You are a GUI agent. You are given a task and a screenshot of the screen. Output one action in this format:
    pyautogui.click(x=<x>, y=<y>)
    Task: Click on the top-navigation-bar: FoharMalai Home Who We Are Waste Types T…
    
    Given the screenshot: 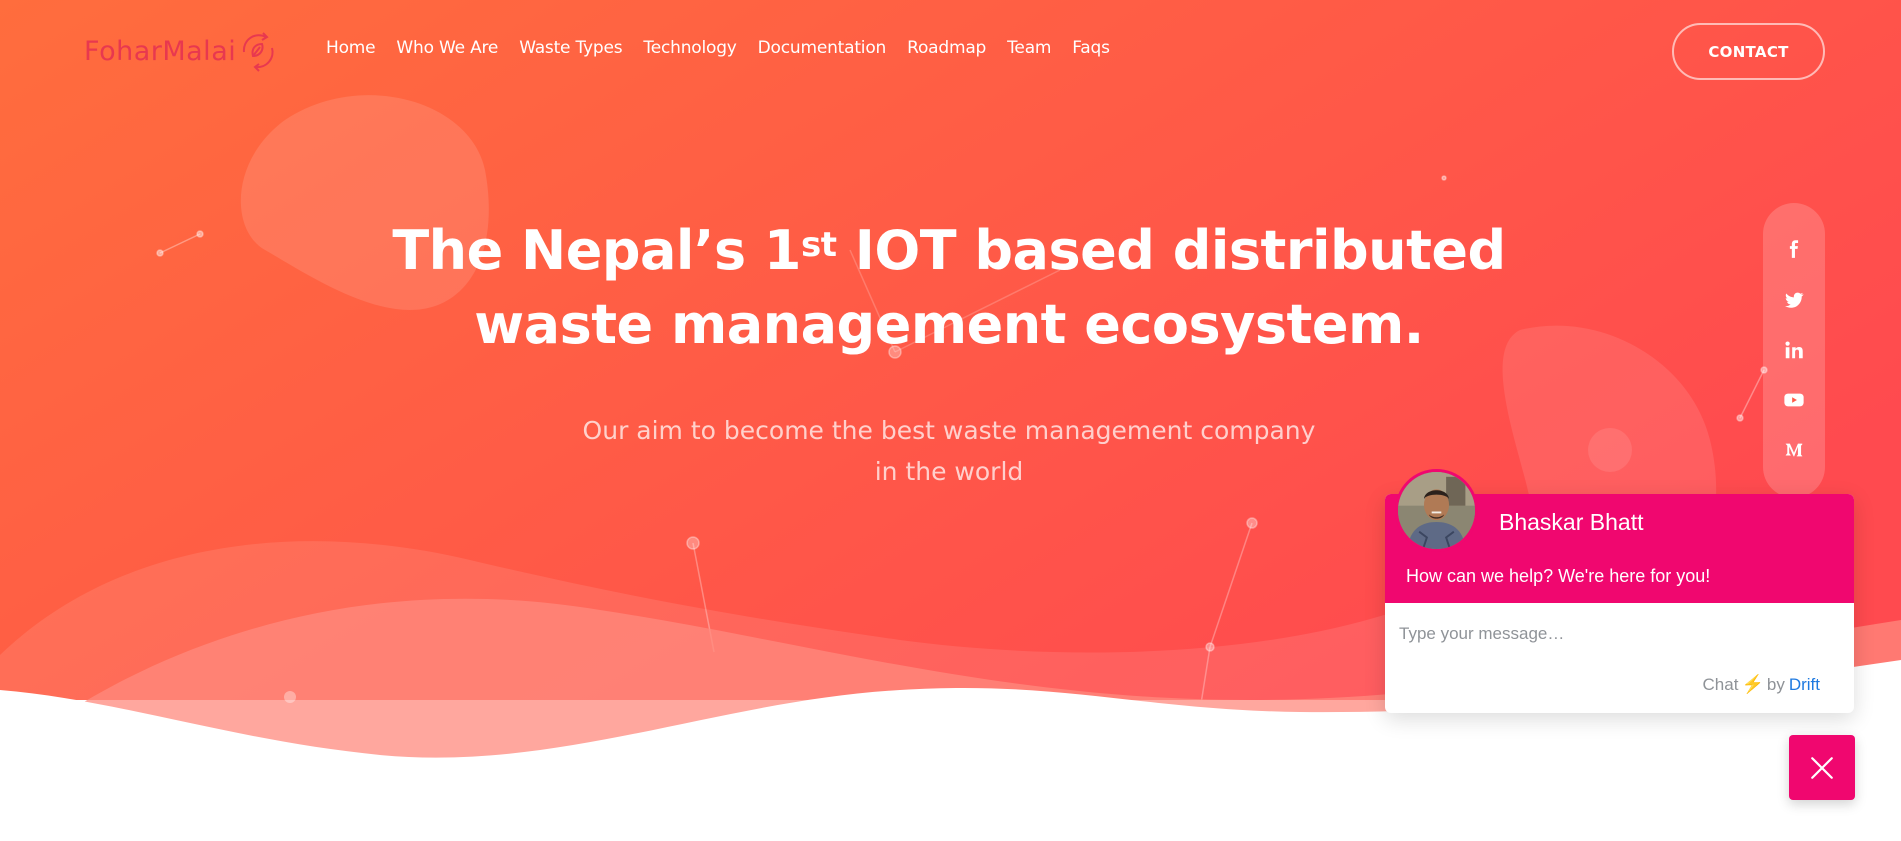 What is the action you would take?
    pyautogui.click(x=950, y=51)
    